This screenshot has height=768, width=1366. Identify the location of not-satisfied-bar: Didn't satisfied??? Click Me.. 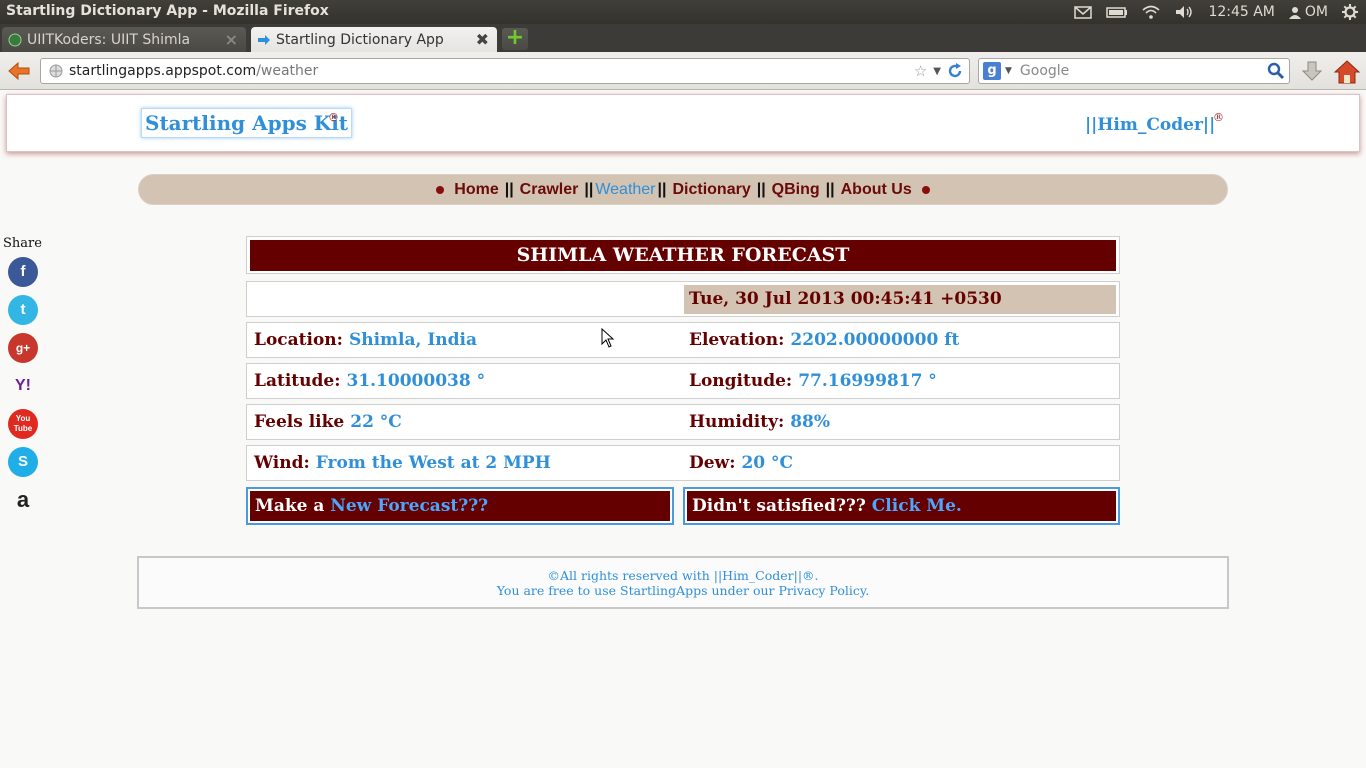
(901, 506).